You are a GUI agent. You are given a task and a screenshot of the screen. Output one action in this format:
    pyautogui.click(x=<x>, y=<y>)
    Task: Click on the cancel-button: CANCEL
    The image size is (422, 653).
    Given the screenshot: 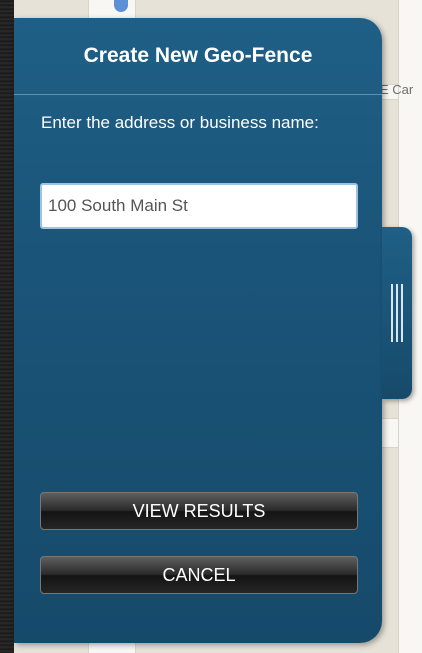 What is the action you would take?
    pyautogui.click(x=199, y=575)
    